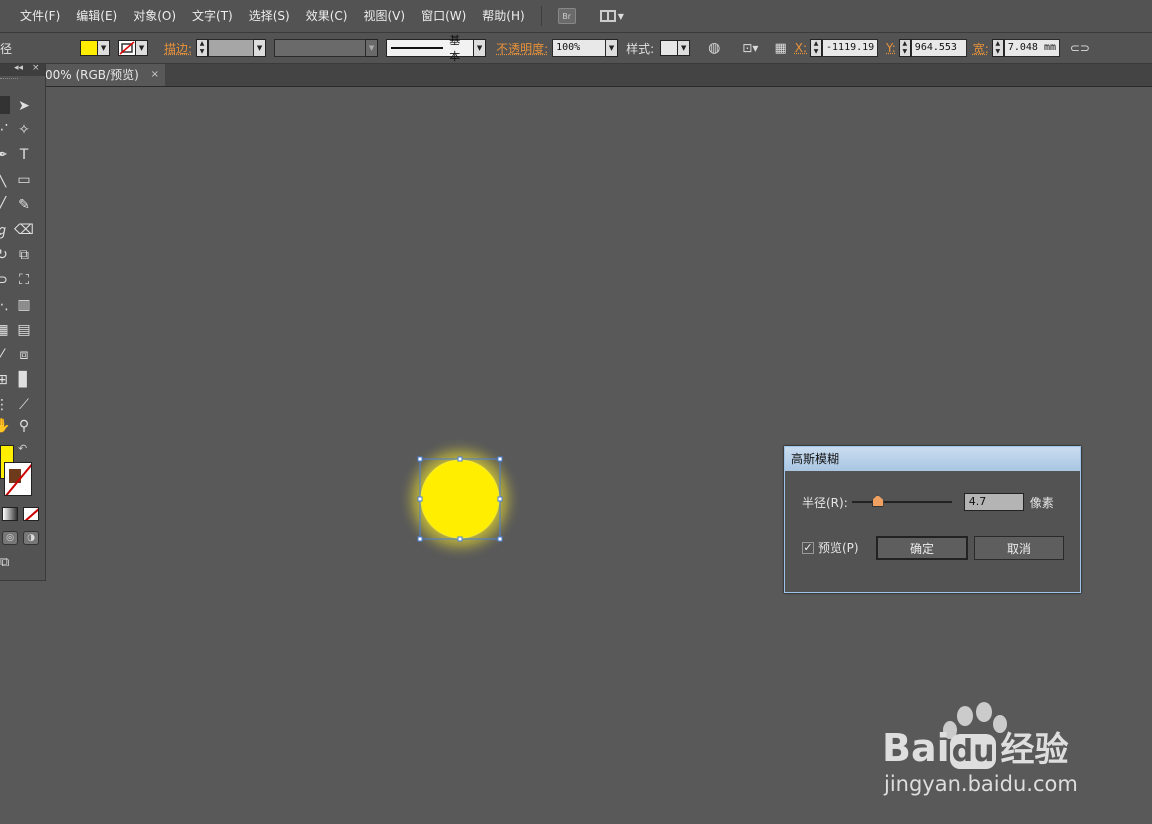 This screenshot has height=824, width=1152. What do you see at coordinates (24, 280) in the screenshot?
I see `free-transform-icon: ⛶` at bounding box center [24, 280].